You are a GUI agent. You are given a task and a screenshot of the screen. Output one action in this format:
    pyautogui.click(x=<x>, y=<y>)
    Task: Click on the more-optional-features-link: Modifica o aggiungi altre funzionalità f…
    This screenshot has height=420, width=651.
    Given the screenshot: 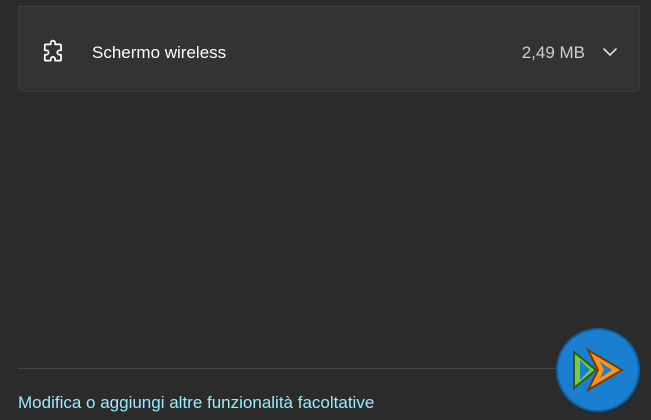 What is the action you would take?
    pyautogui.click(x=196, y=403)
    